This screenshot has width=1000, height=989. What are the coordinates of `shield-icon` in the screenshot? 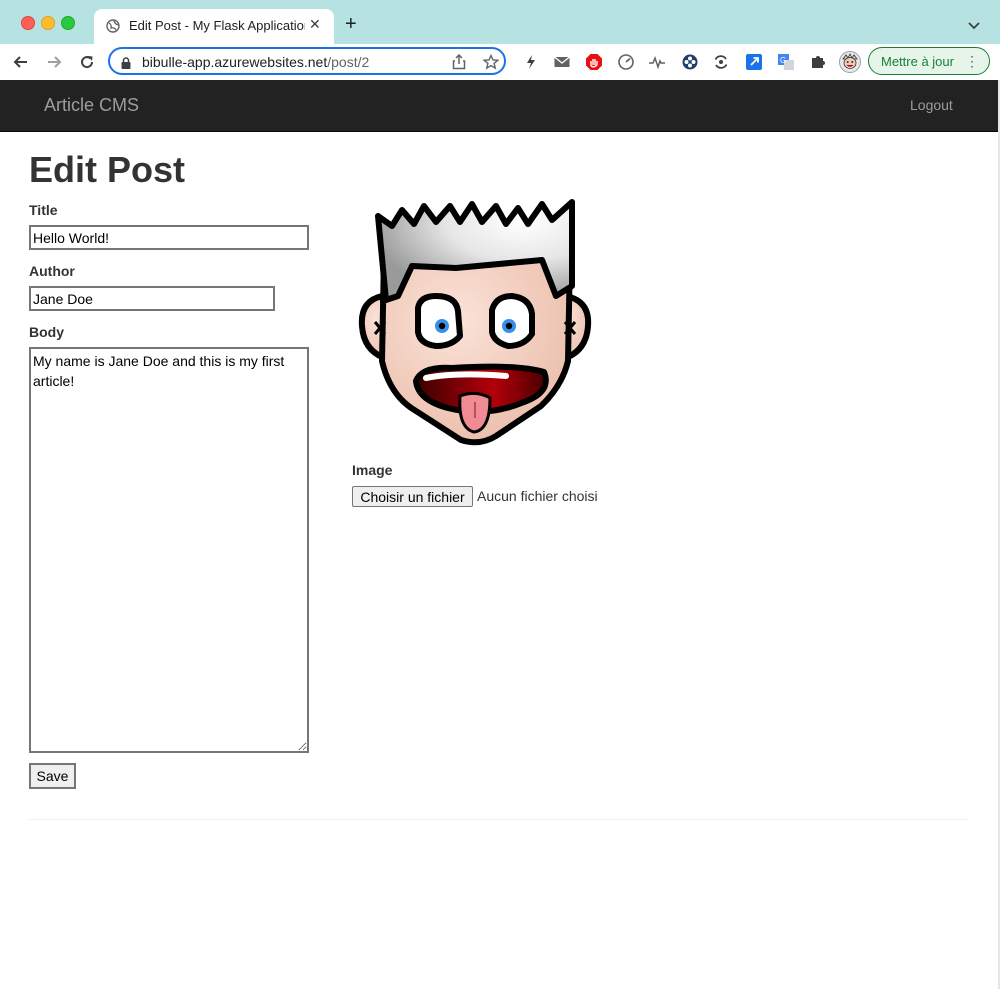 It's located at (594, 62).